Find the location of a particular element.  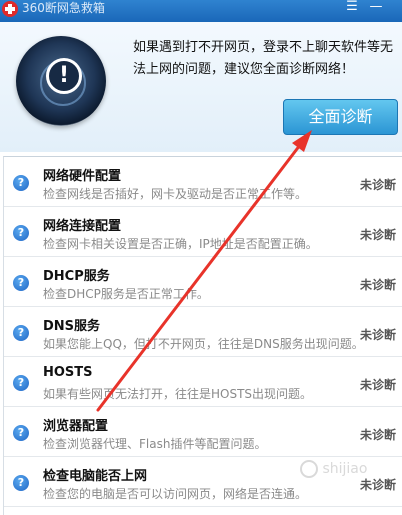

list-item: ? 浏览器配置 检查浏览器代理、Flash插件等配置问题。 未诊断 is located at coordinates (203, 432).